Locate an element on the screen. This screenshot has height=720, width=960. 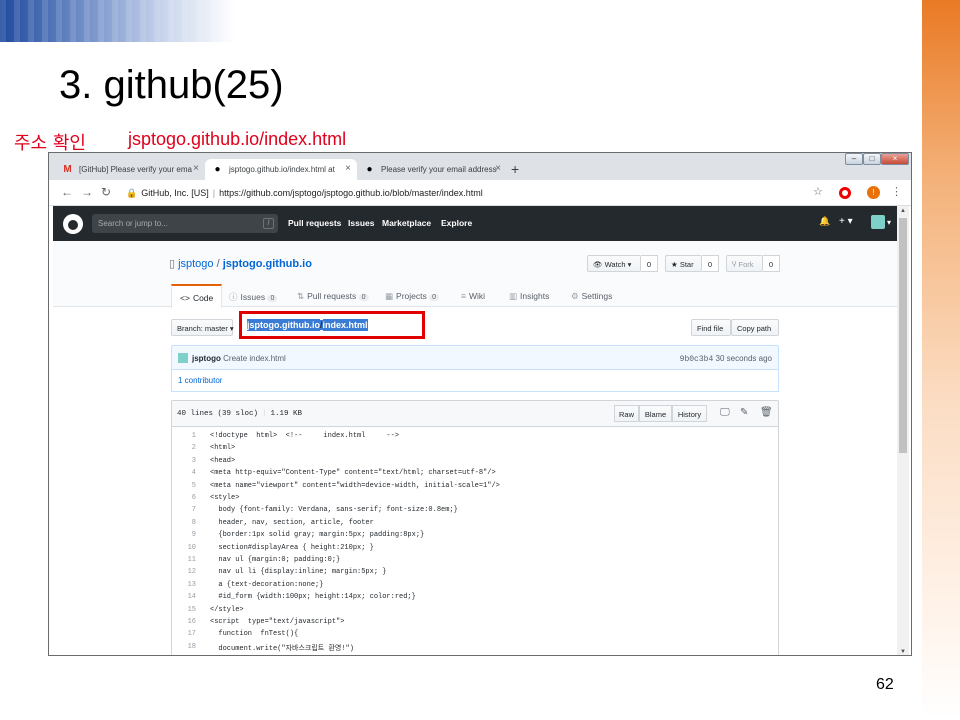
line-number: 8 is located at coordinates (184, 523).